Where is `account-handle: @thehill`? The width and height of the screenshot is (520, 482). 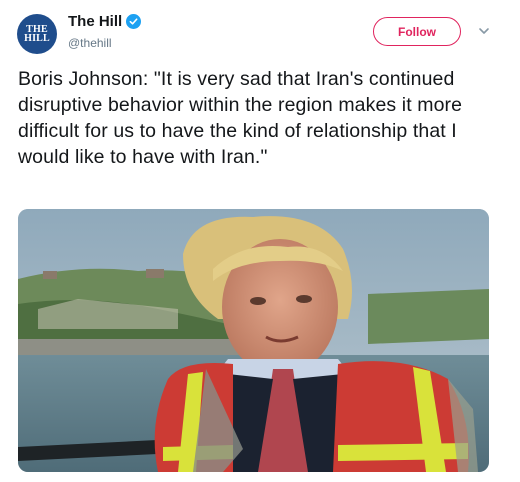 account-handle: @thehill is located at coordinates (90, 43).